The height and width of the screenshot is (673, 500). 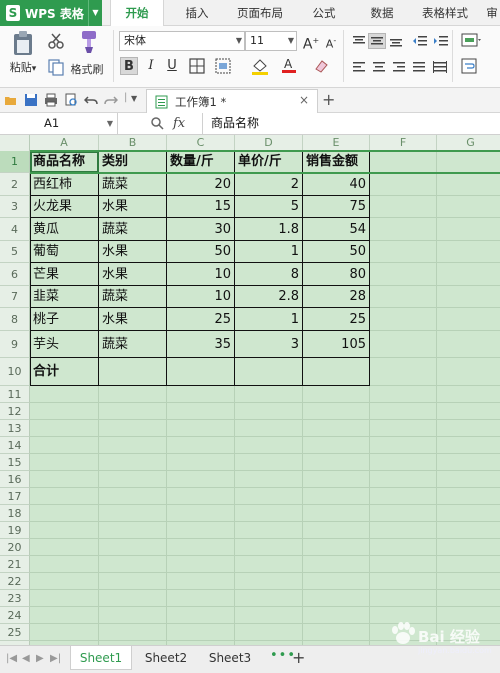 I want to click on open-folder-icon, so click(x=11, y=100).